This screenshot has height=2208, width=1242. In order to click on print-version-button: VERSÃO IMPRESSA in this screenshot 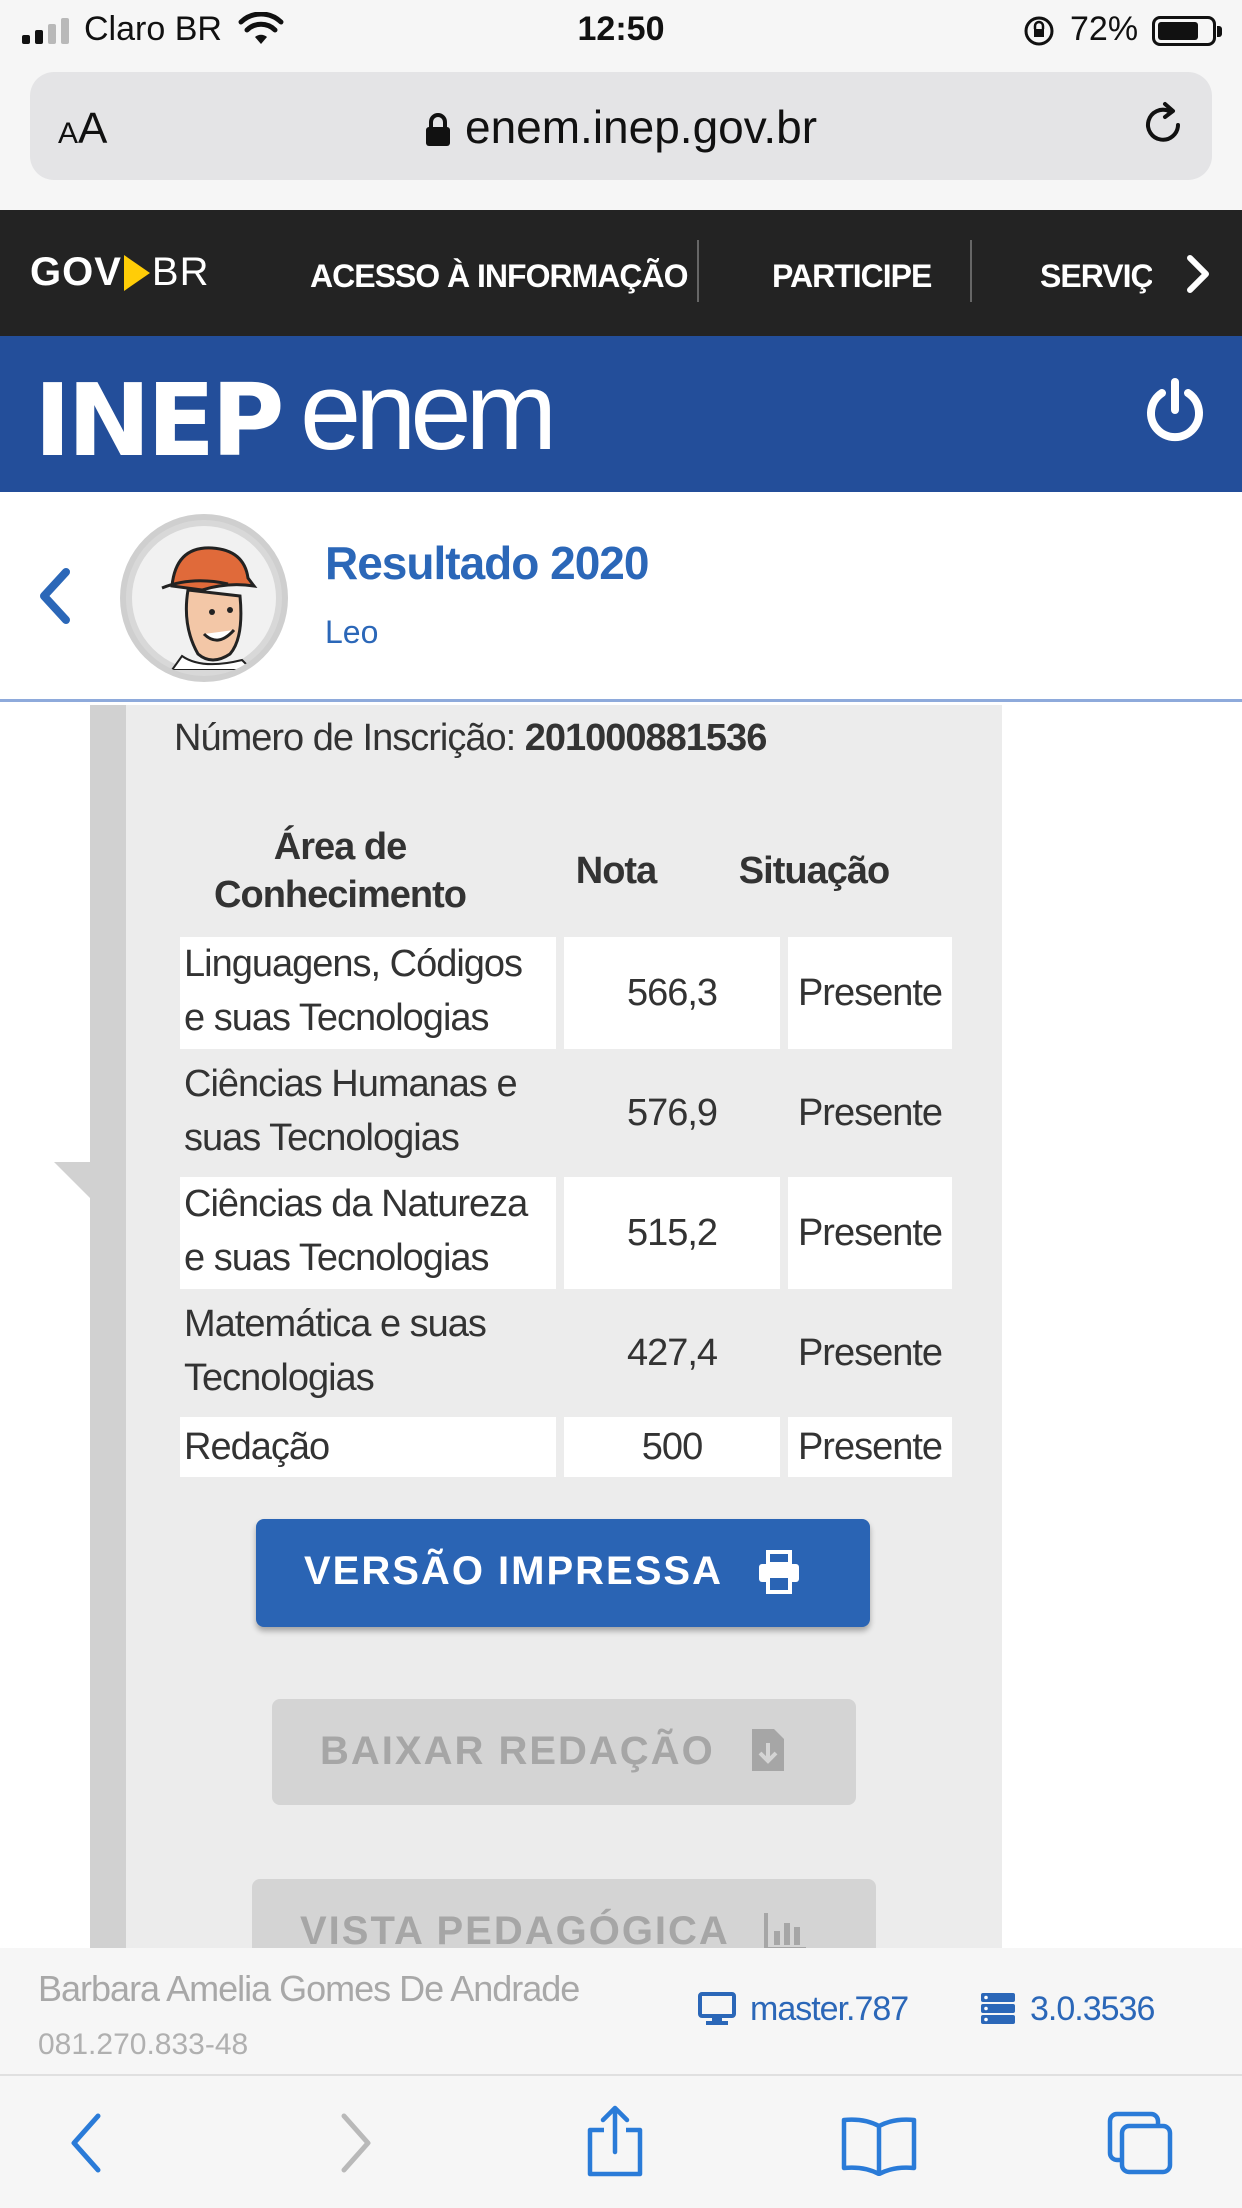, I will do `click(563, 1573)`.